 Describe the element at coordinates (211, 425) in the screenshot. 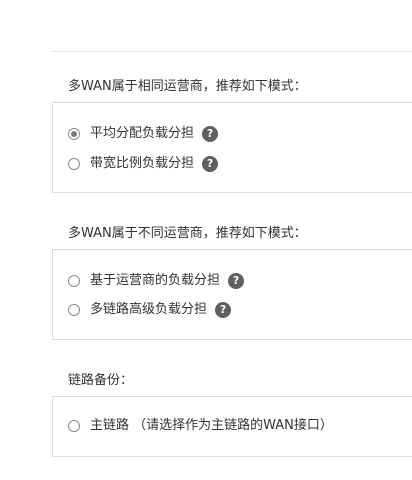

I see `option-label: 主链路 （请选择作为主链路的WAN接口）` at that location.